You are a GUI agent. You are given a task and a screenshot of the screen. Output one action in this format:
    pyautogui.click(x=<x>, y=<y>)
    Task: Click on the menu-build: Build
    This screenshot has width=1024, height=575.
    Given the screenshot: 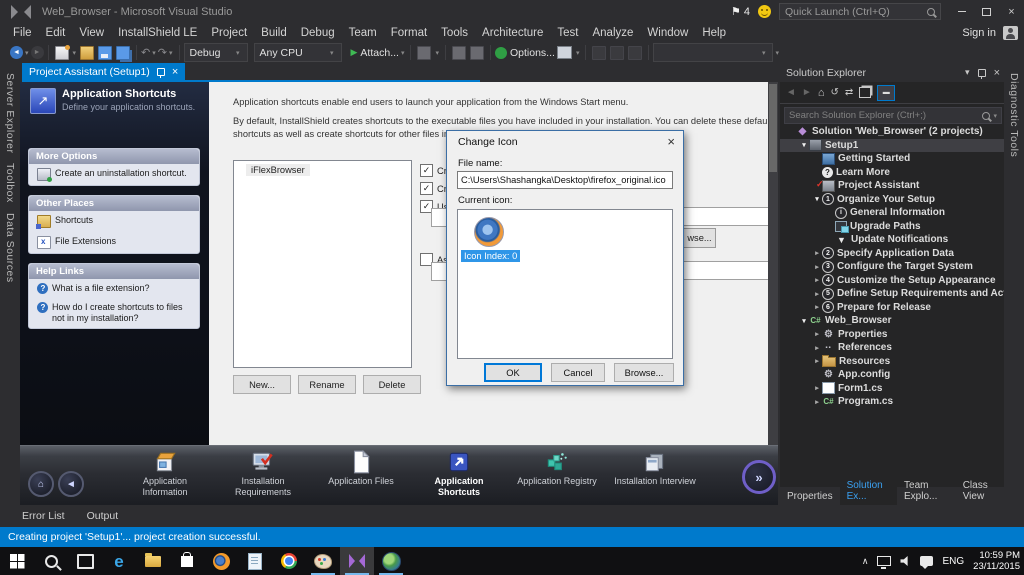 What is the action you would take?
    pyautogui.click(x=274, y=33)
    